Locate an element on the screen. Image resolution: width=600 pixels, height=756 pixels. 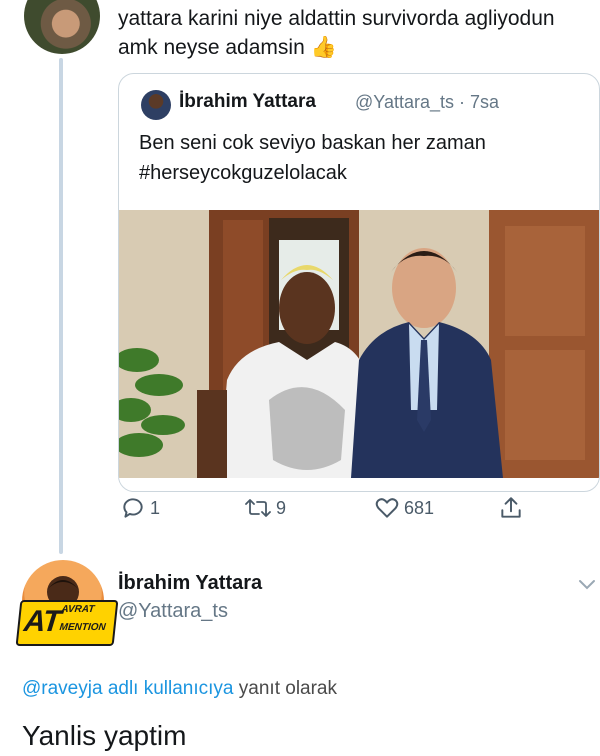
replying-to: @raveyja adlı kullanıcıya yanıt olarak is located at coordinates (179, 689).